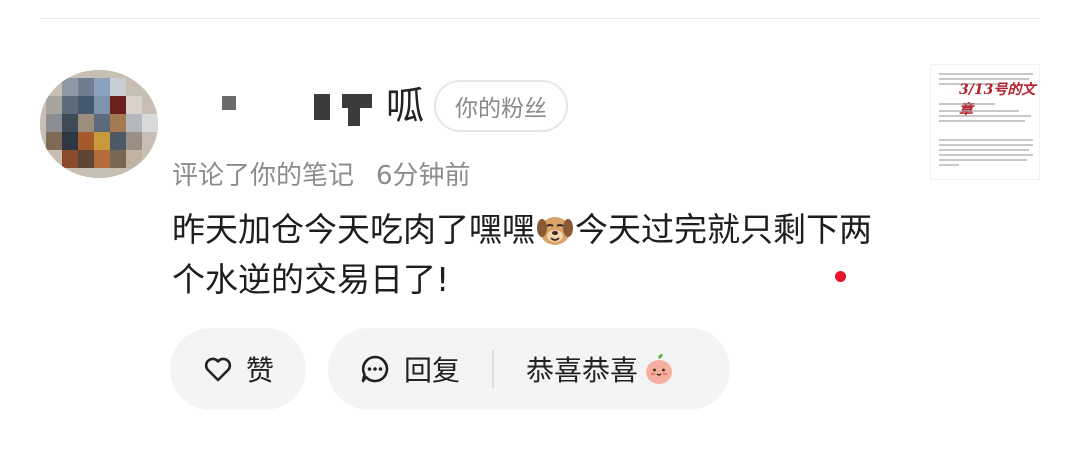  I want to click on top-divider, so click(540, 18).